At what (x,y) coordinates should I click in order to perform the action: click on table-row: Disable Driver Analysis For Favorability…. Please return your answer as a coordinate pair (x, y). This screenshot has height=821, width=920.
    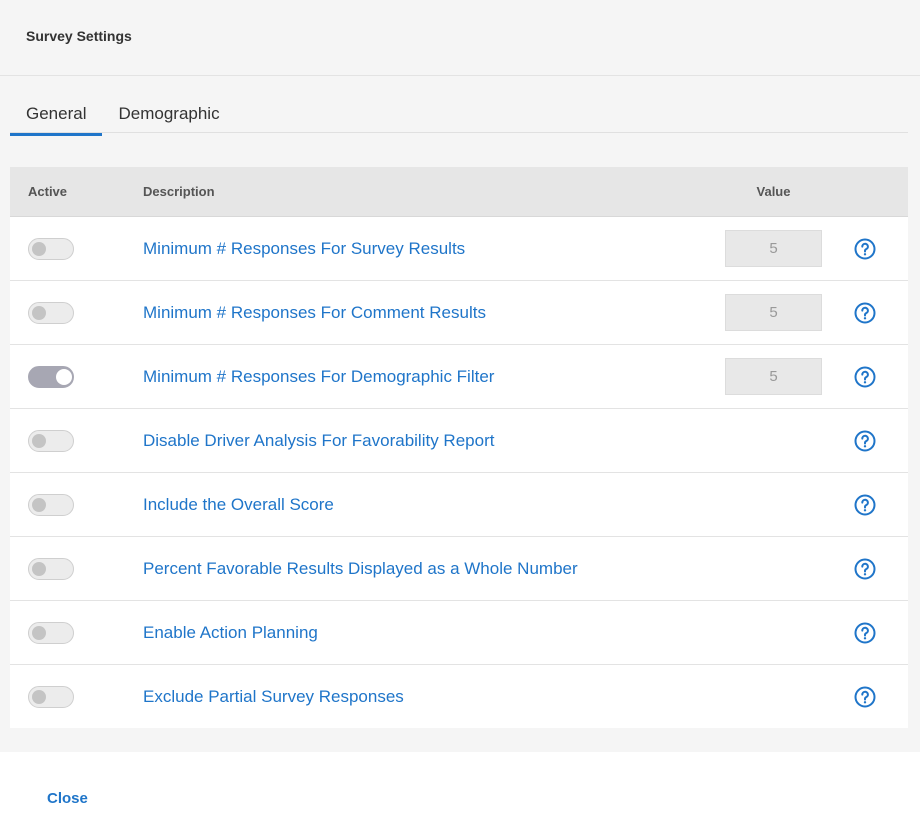
    Looking at the image, I should click on (459, 441).